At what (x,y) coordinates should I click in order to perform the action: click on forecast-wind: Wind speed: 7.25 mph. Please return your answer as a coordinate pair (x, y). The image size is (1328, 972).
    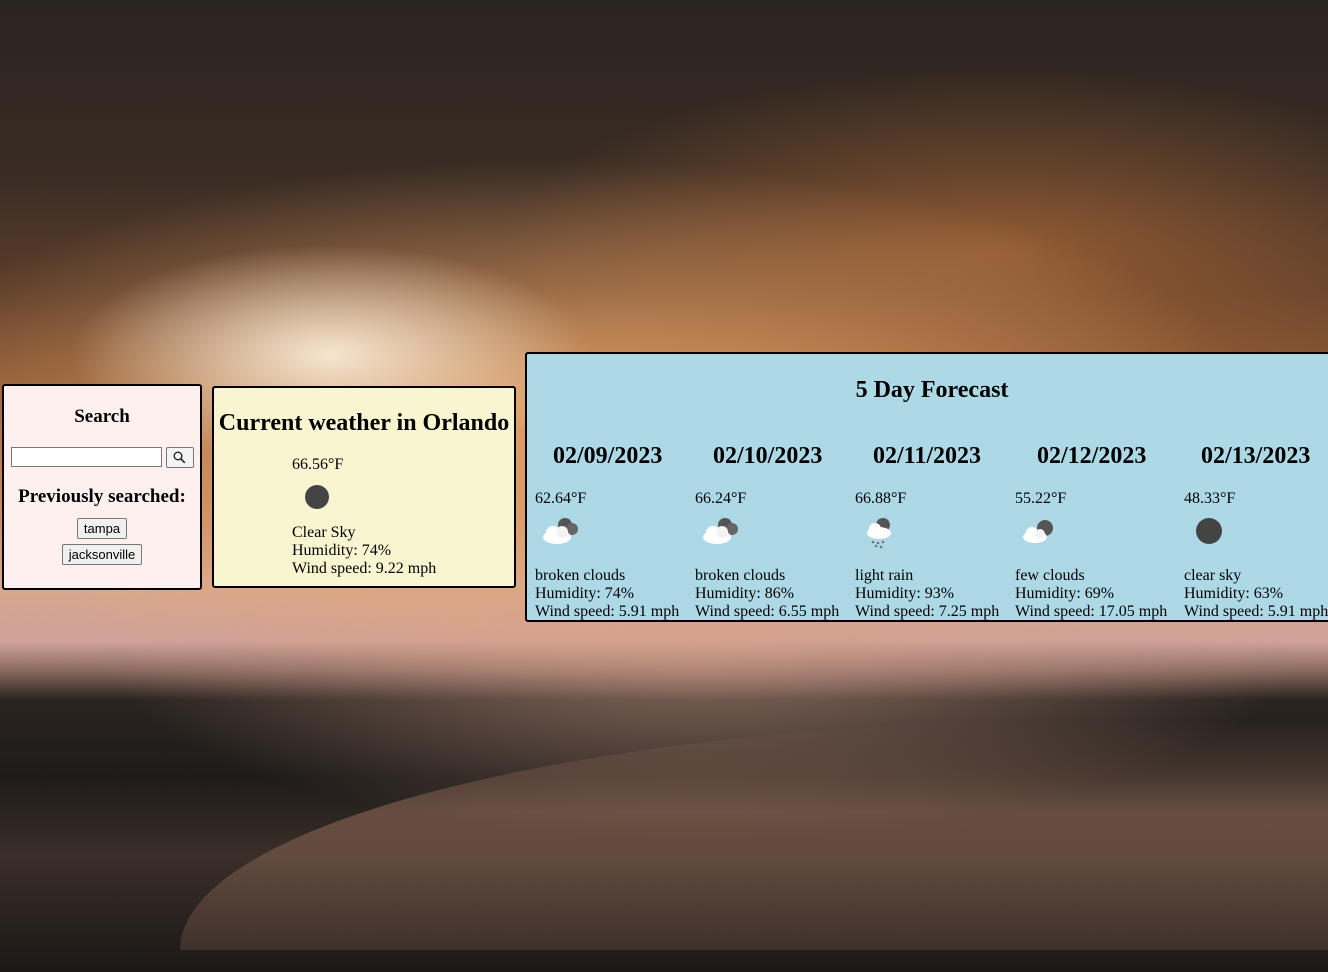
    Looking at the image, I should click on (927, 611).